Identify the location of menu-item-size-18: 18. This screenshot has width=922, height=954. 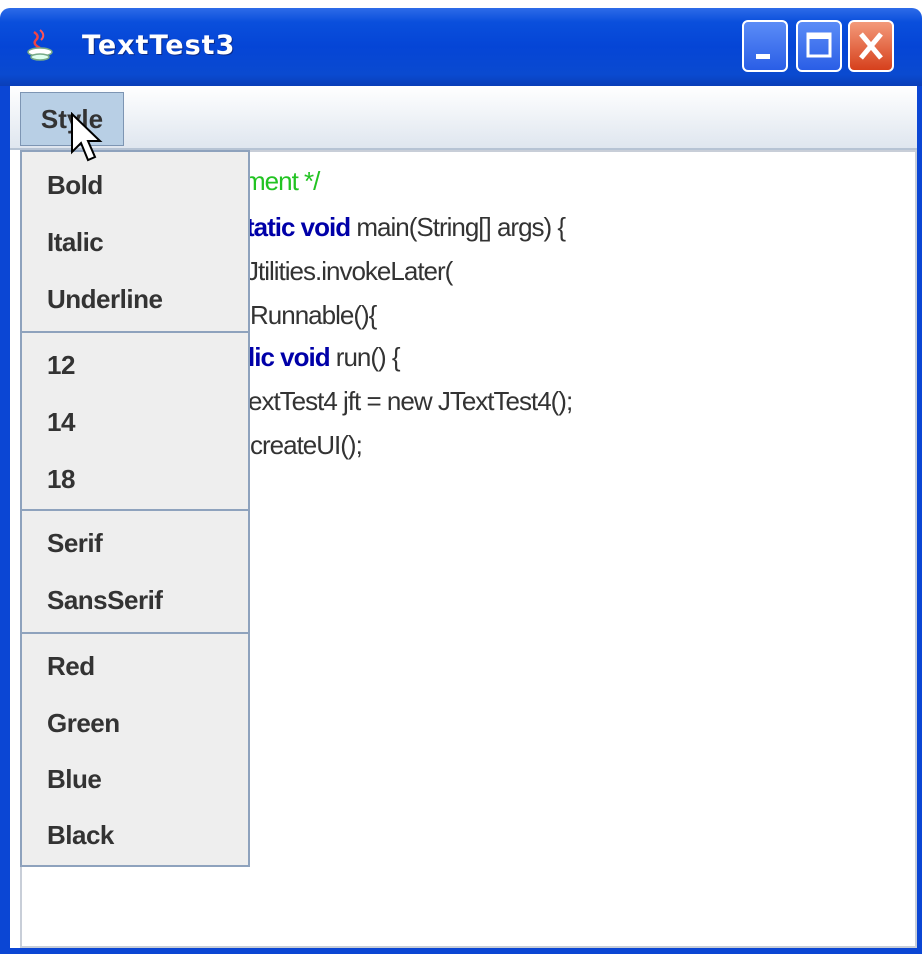
(61, 479).